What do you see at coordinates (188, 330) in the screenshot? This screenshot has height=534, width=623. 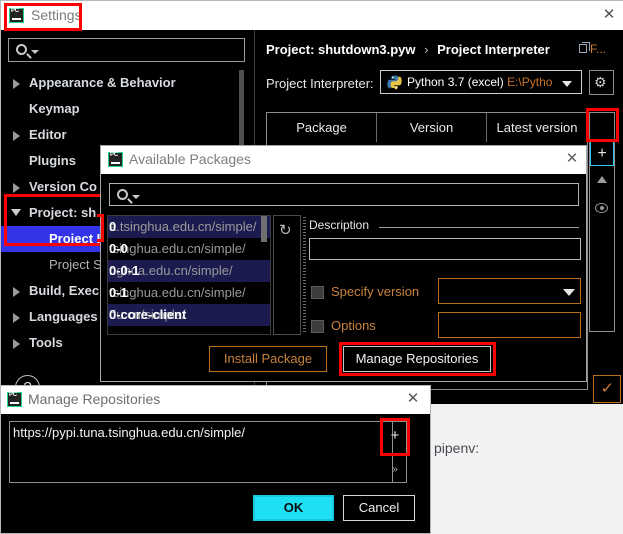 I see `list-item` at bounding box center [188, 330].